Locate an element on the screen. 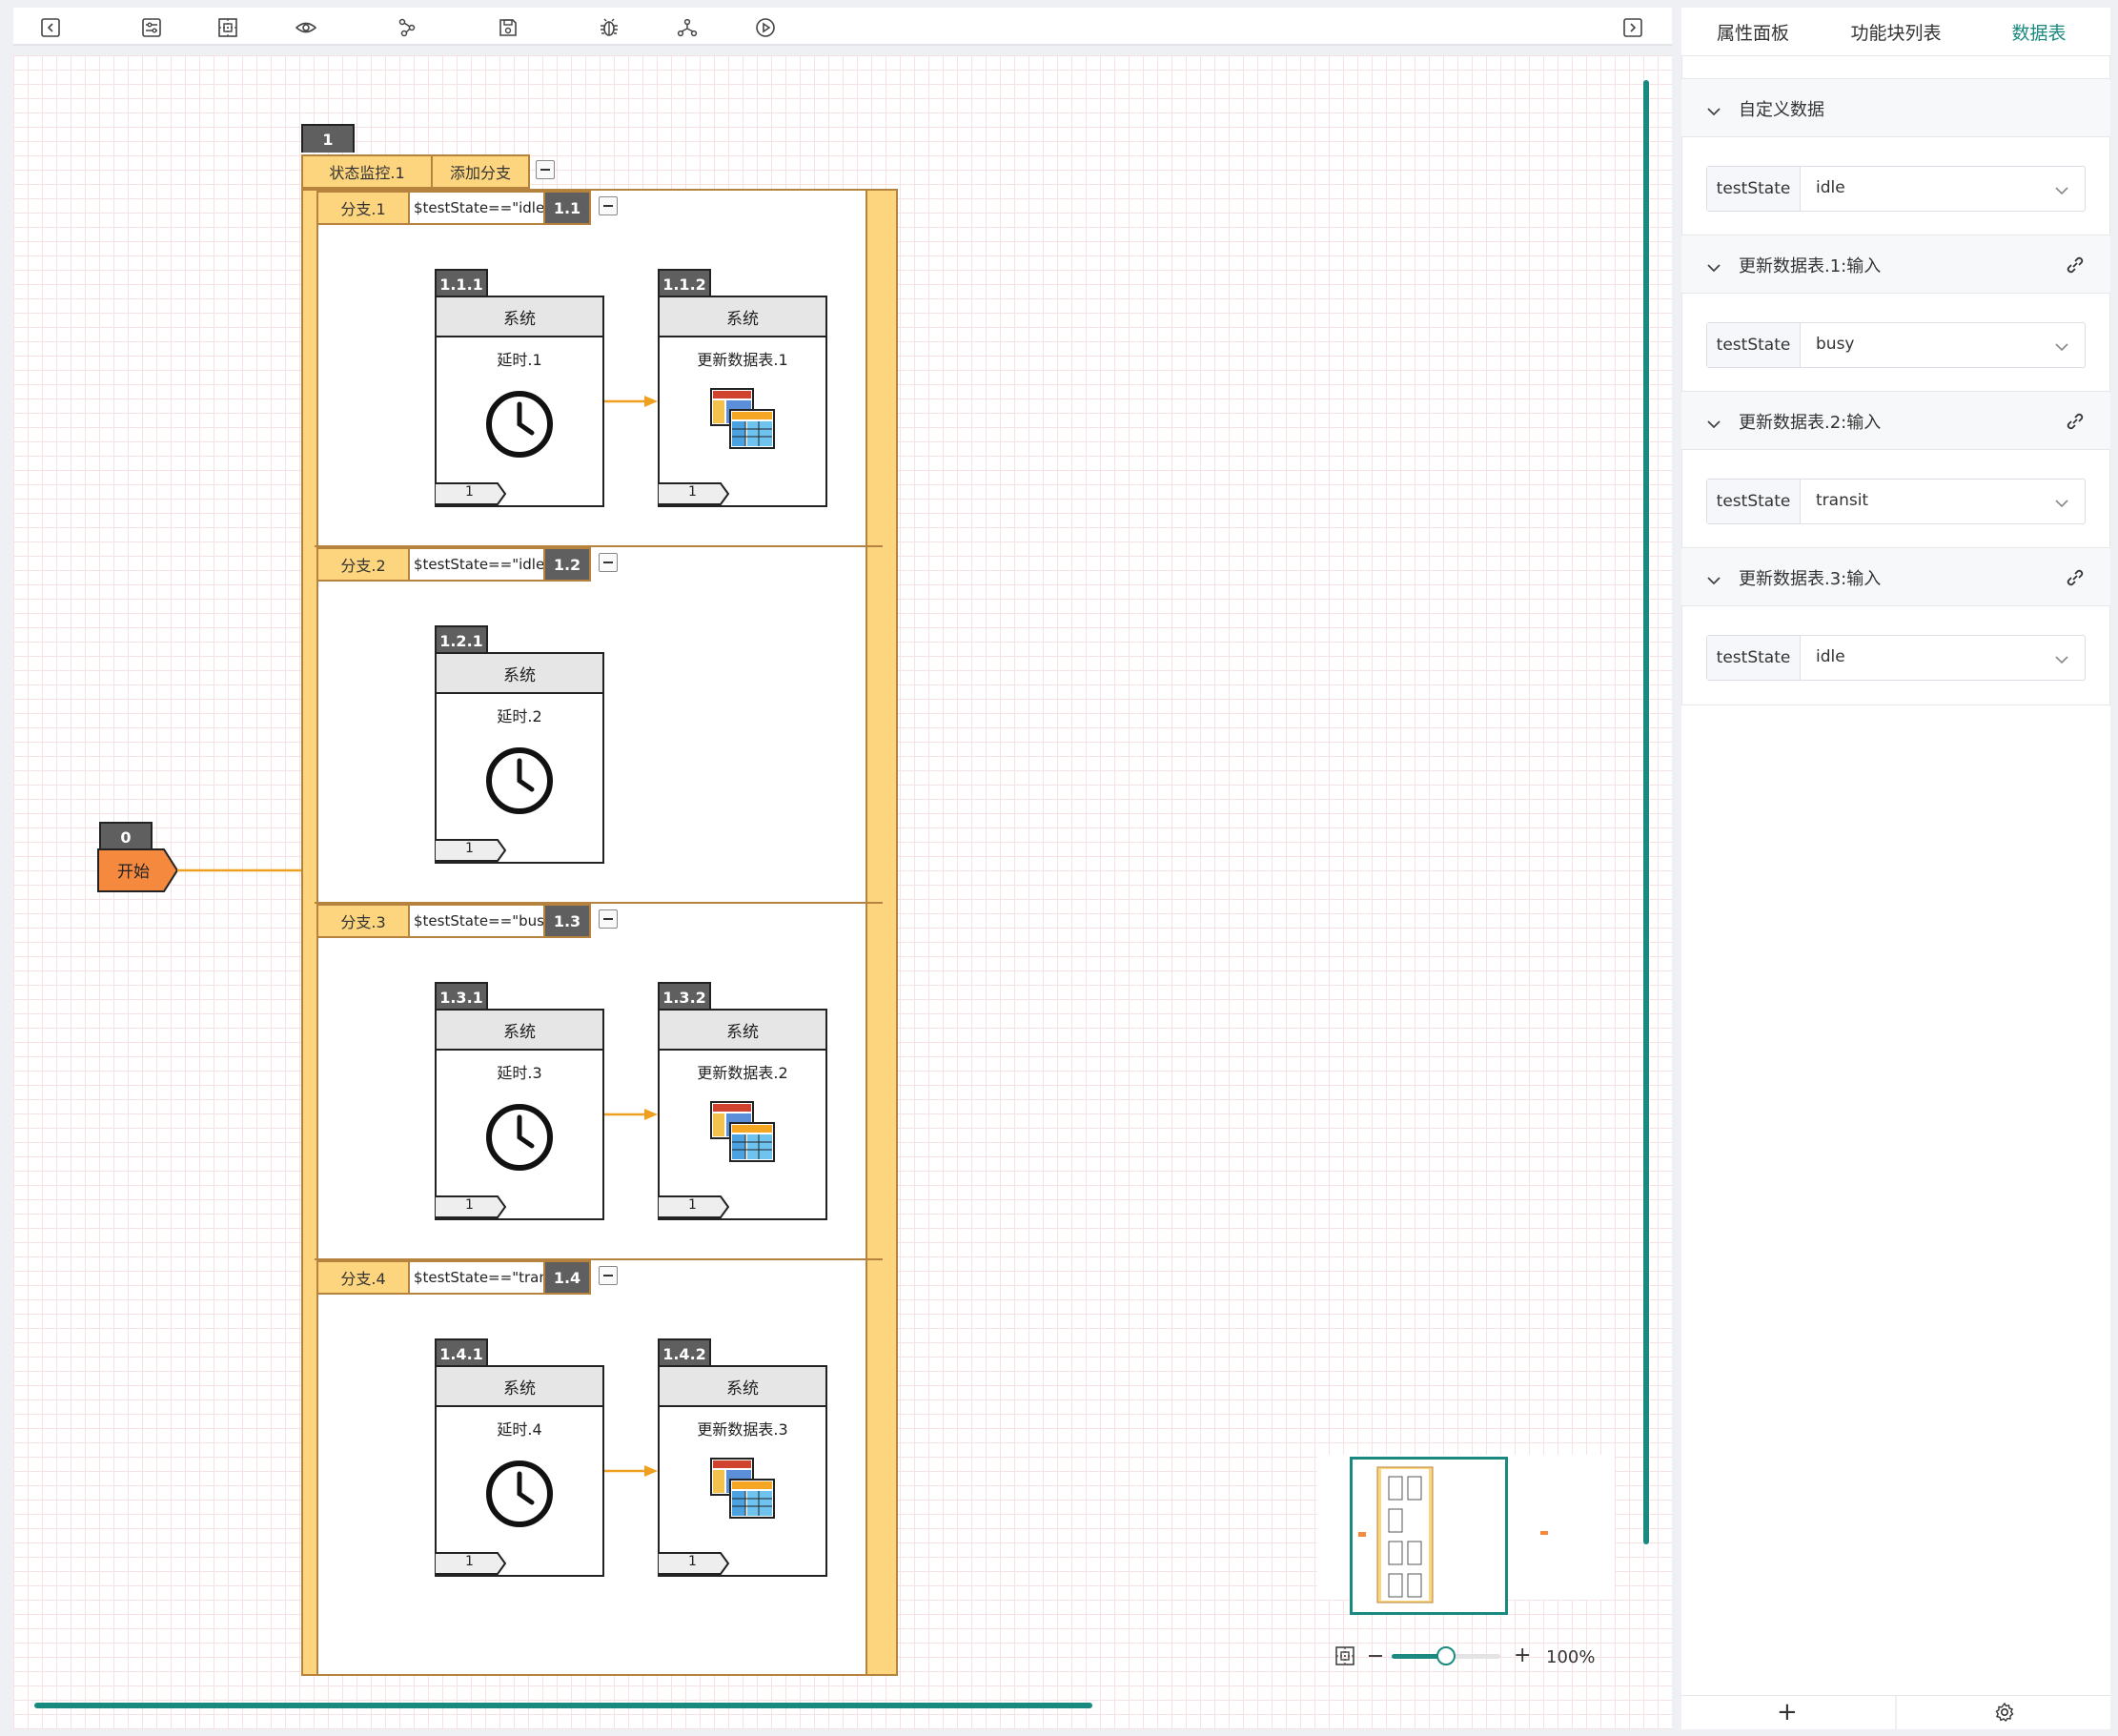  tab-properties: 属性面板 is located at coordinates (1753, 31).